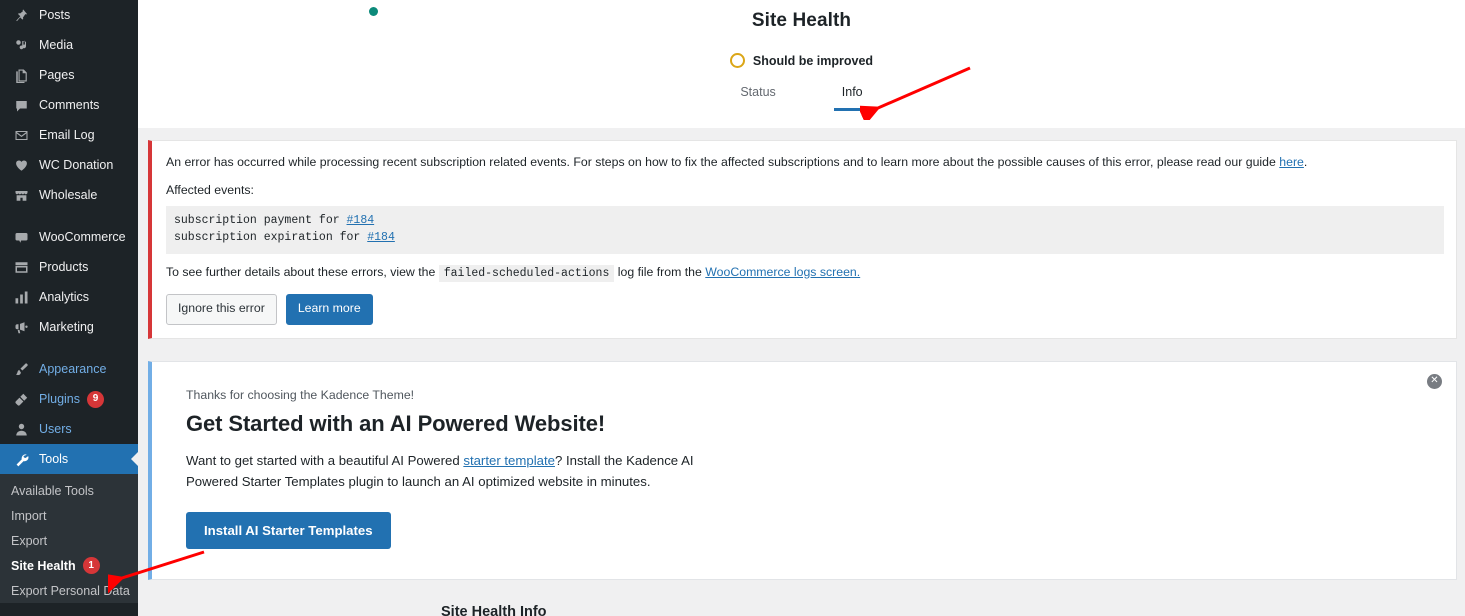 The image size is (1465, 616). Describe the element at coordinates (21, 369) in the screenshot. I see `brush-icon` at that location.